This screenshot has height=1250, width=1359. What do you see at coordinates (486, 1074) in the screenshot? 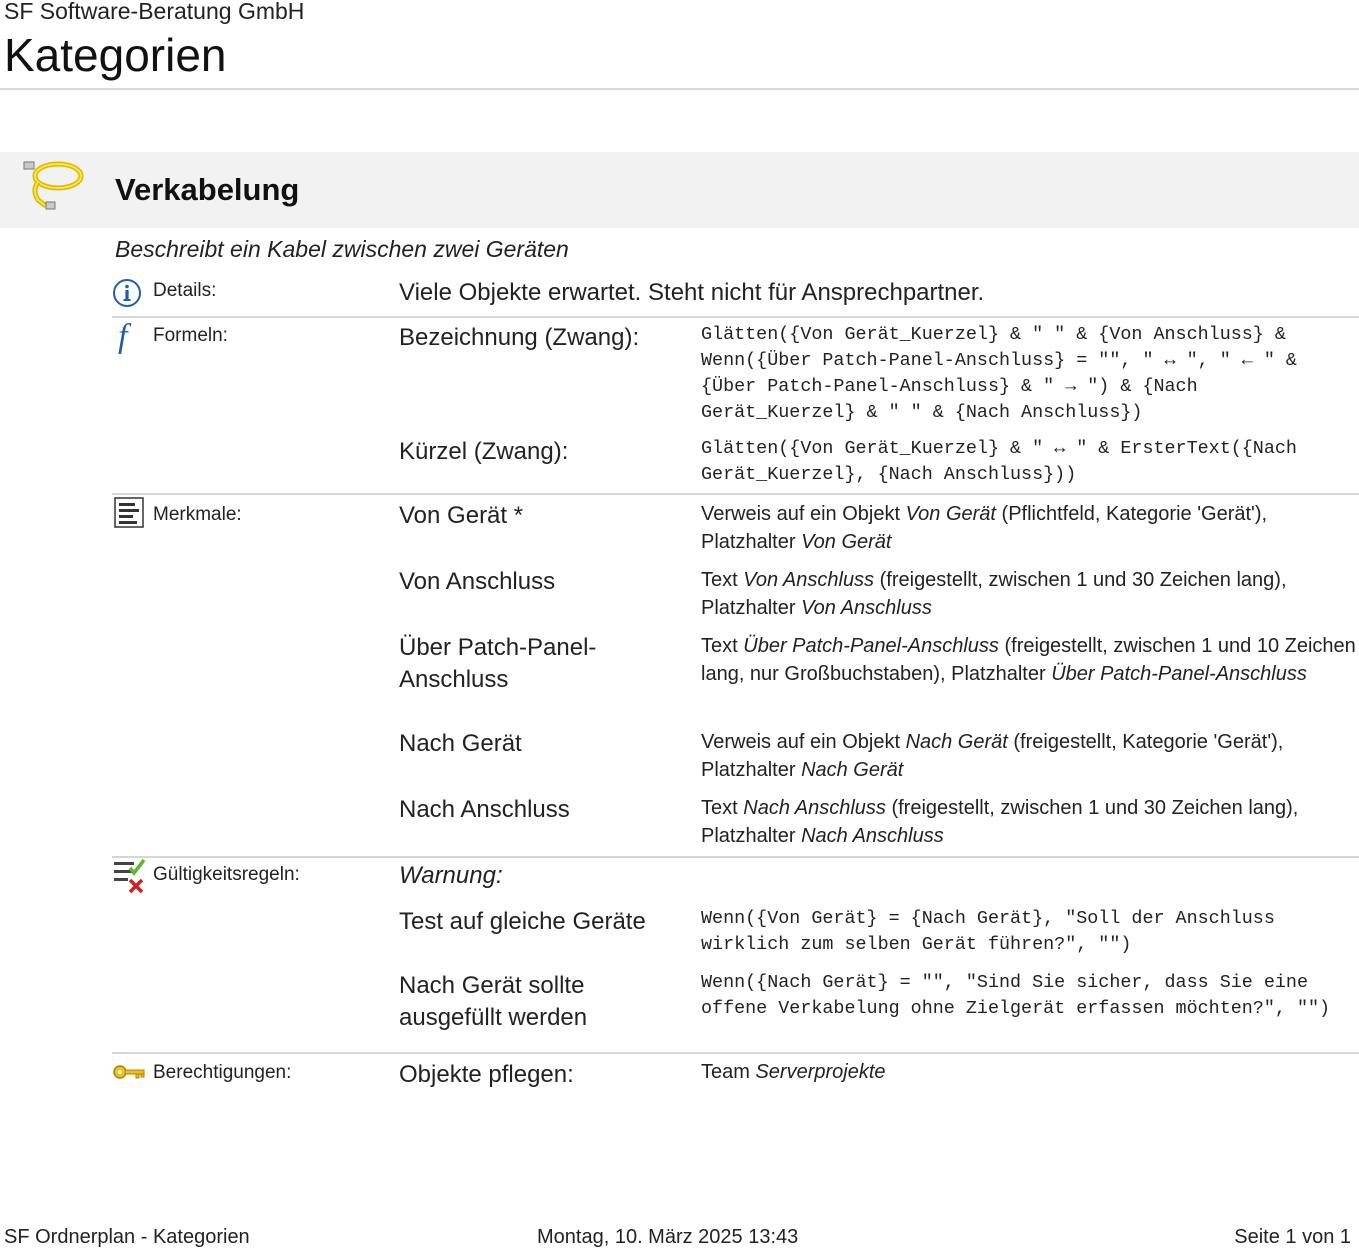
I see `permission-name: Objekte pflegen:` at bounding box center [486, 1074].